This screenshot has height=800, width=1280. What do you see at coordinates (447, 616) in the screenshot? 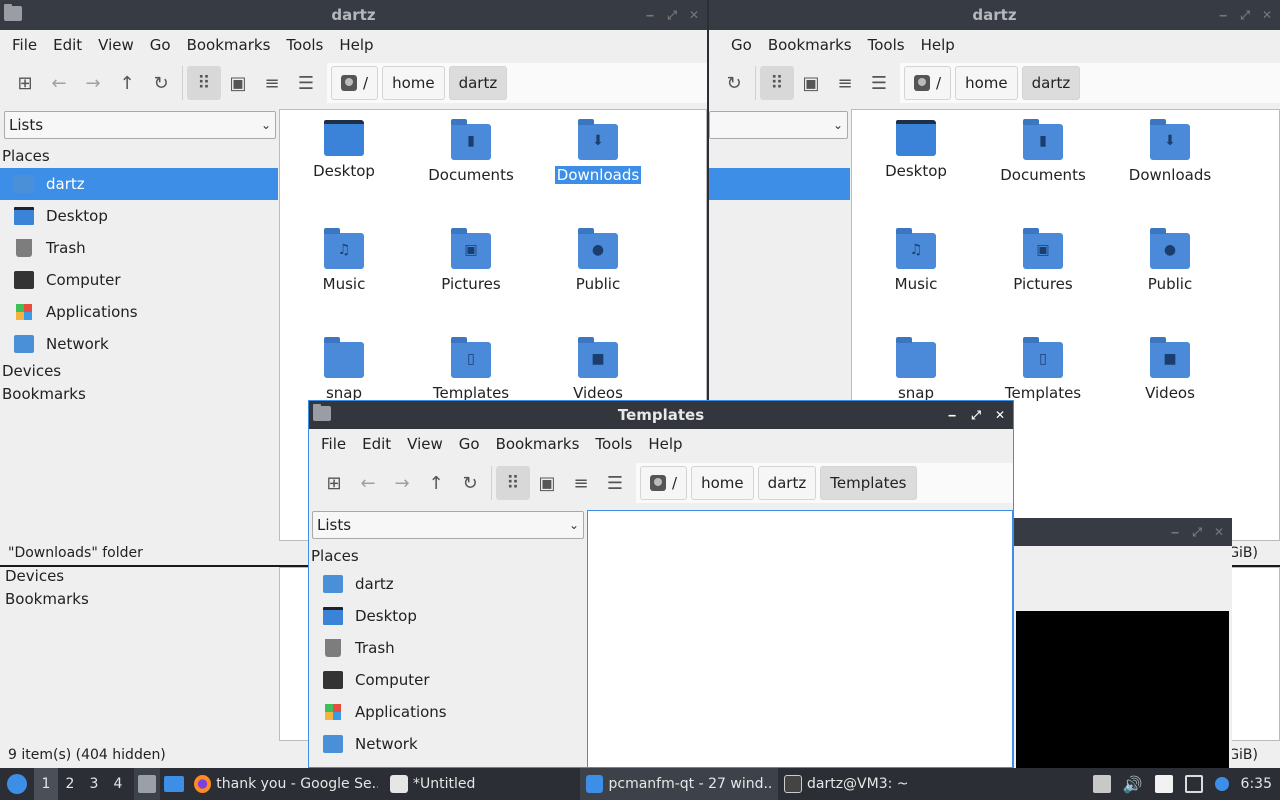
I see `sidebar-item-desktop: Desktop` at bounding box center [447, 616].